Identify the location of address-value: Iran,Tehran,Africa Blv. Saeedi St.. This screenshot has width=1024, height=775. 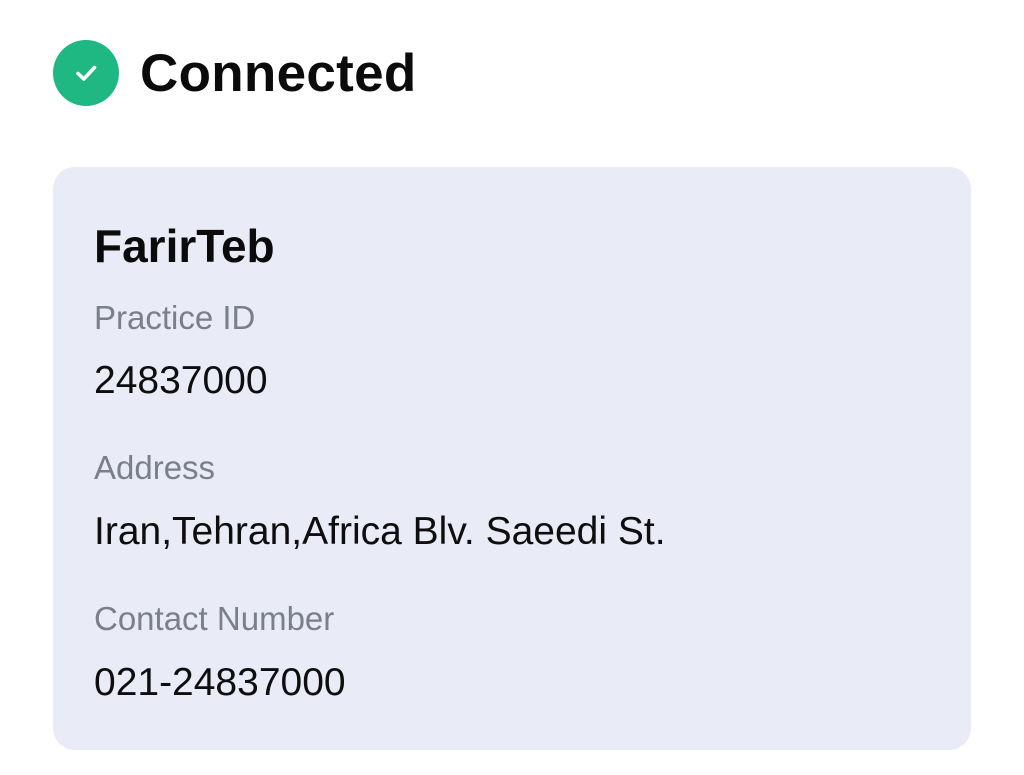
(380, 531).